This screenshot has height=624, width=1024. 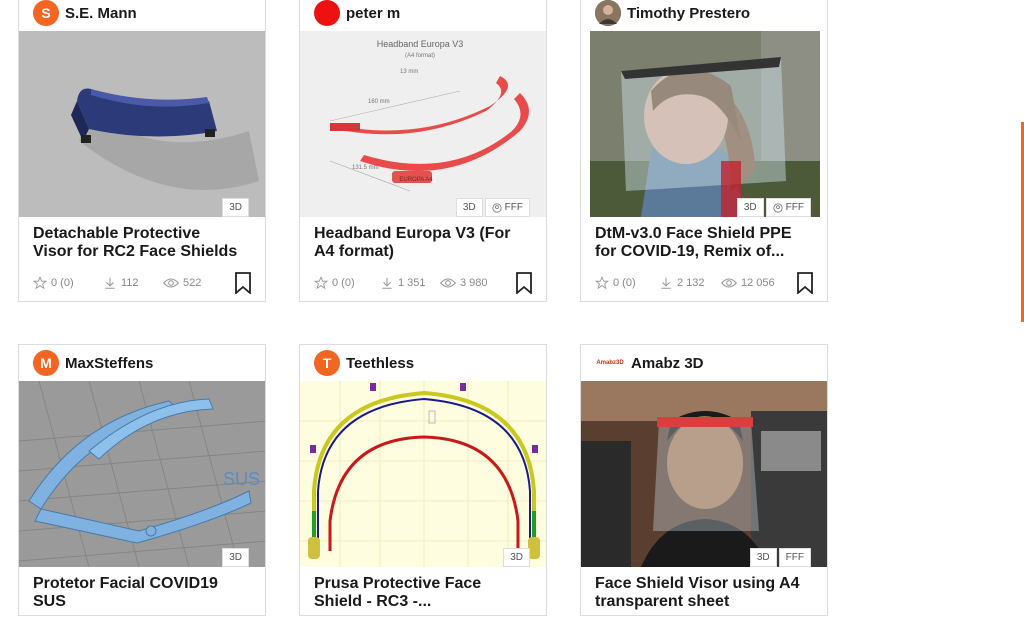 I want to click on author-name: Timothy Prestero, so click(x=688, y=13).